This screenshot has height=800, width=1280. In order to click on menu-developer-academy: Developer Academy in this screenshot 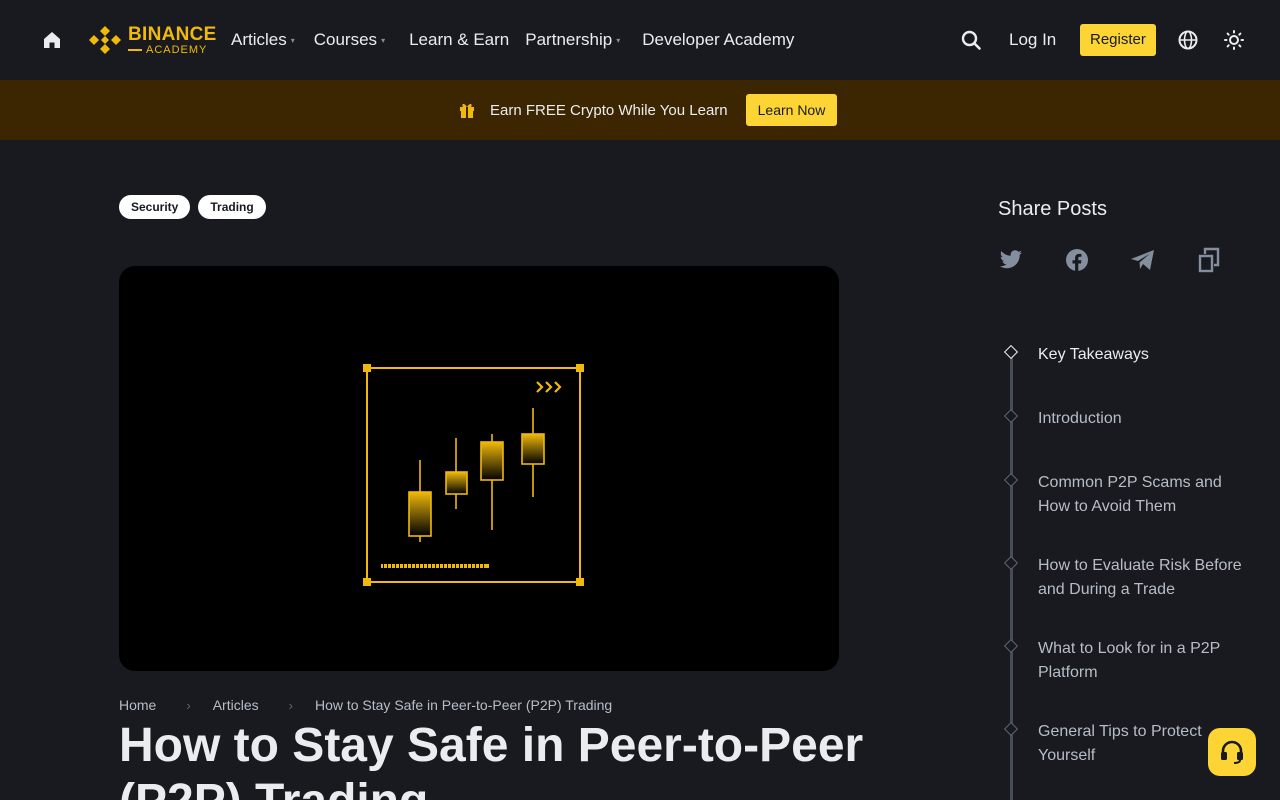, I will do `click(718, 40)`.